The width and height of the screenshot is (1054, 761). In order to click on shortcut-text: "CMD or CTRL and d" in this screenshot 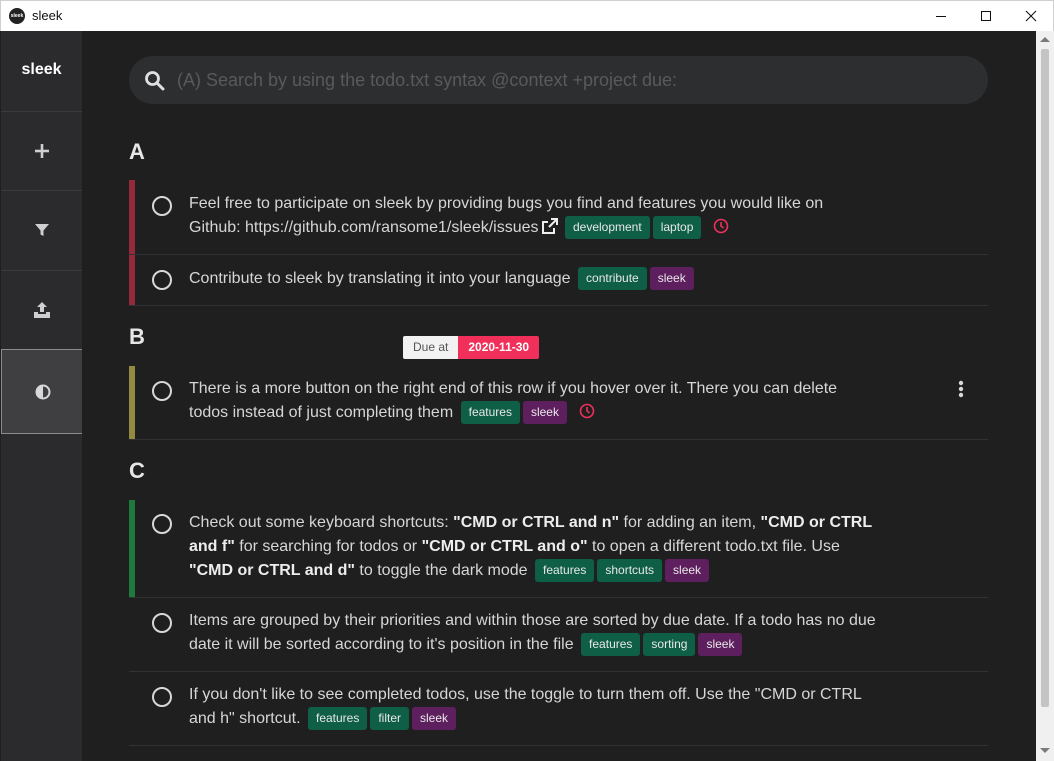, I will do `click(272, 570)`.